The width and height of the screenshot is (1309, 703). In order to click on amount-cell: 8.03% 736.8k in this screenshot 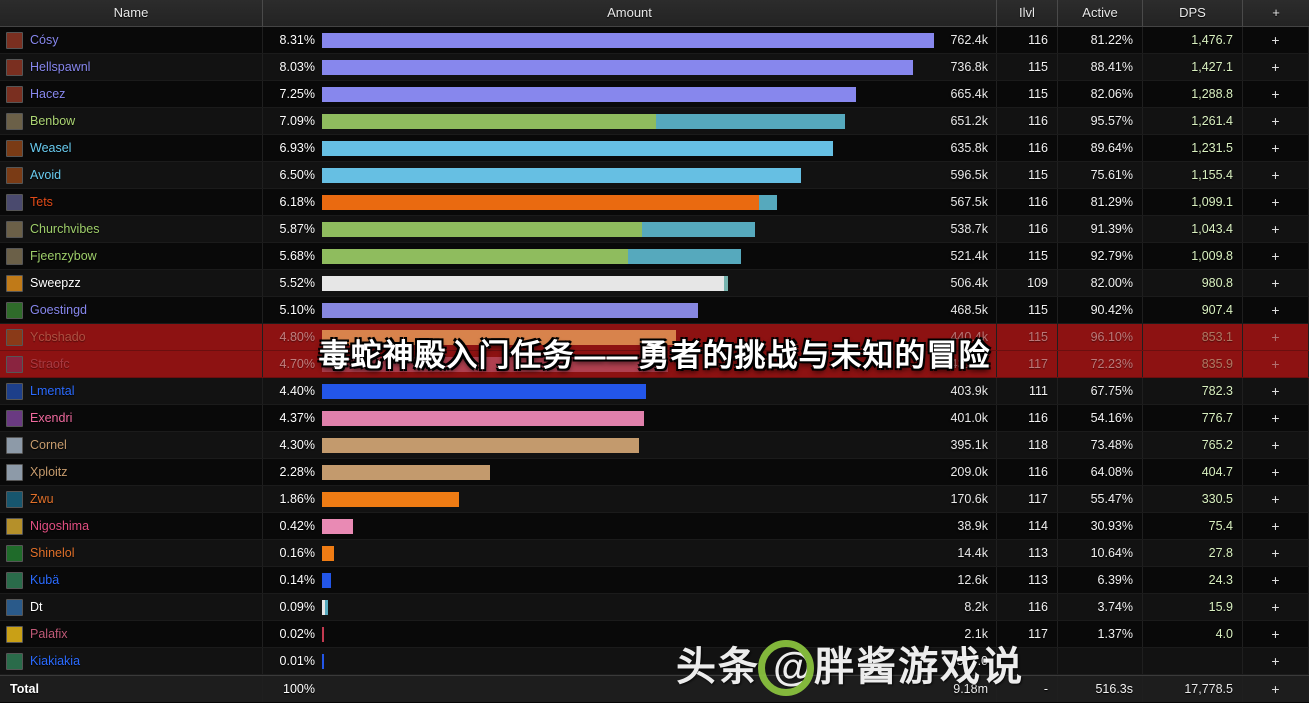, I will do `click(630, 67)`.